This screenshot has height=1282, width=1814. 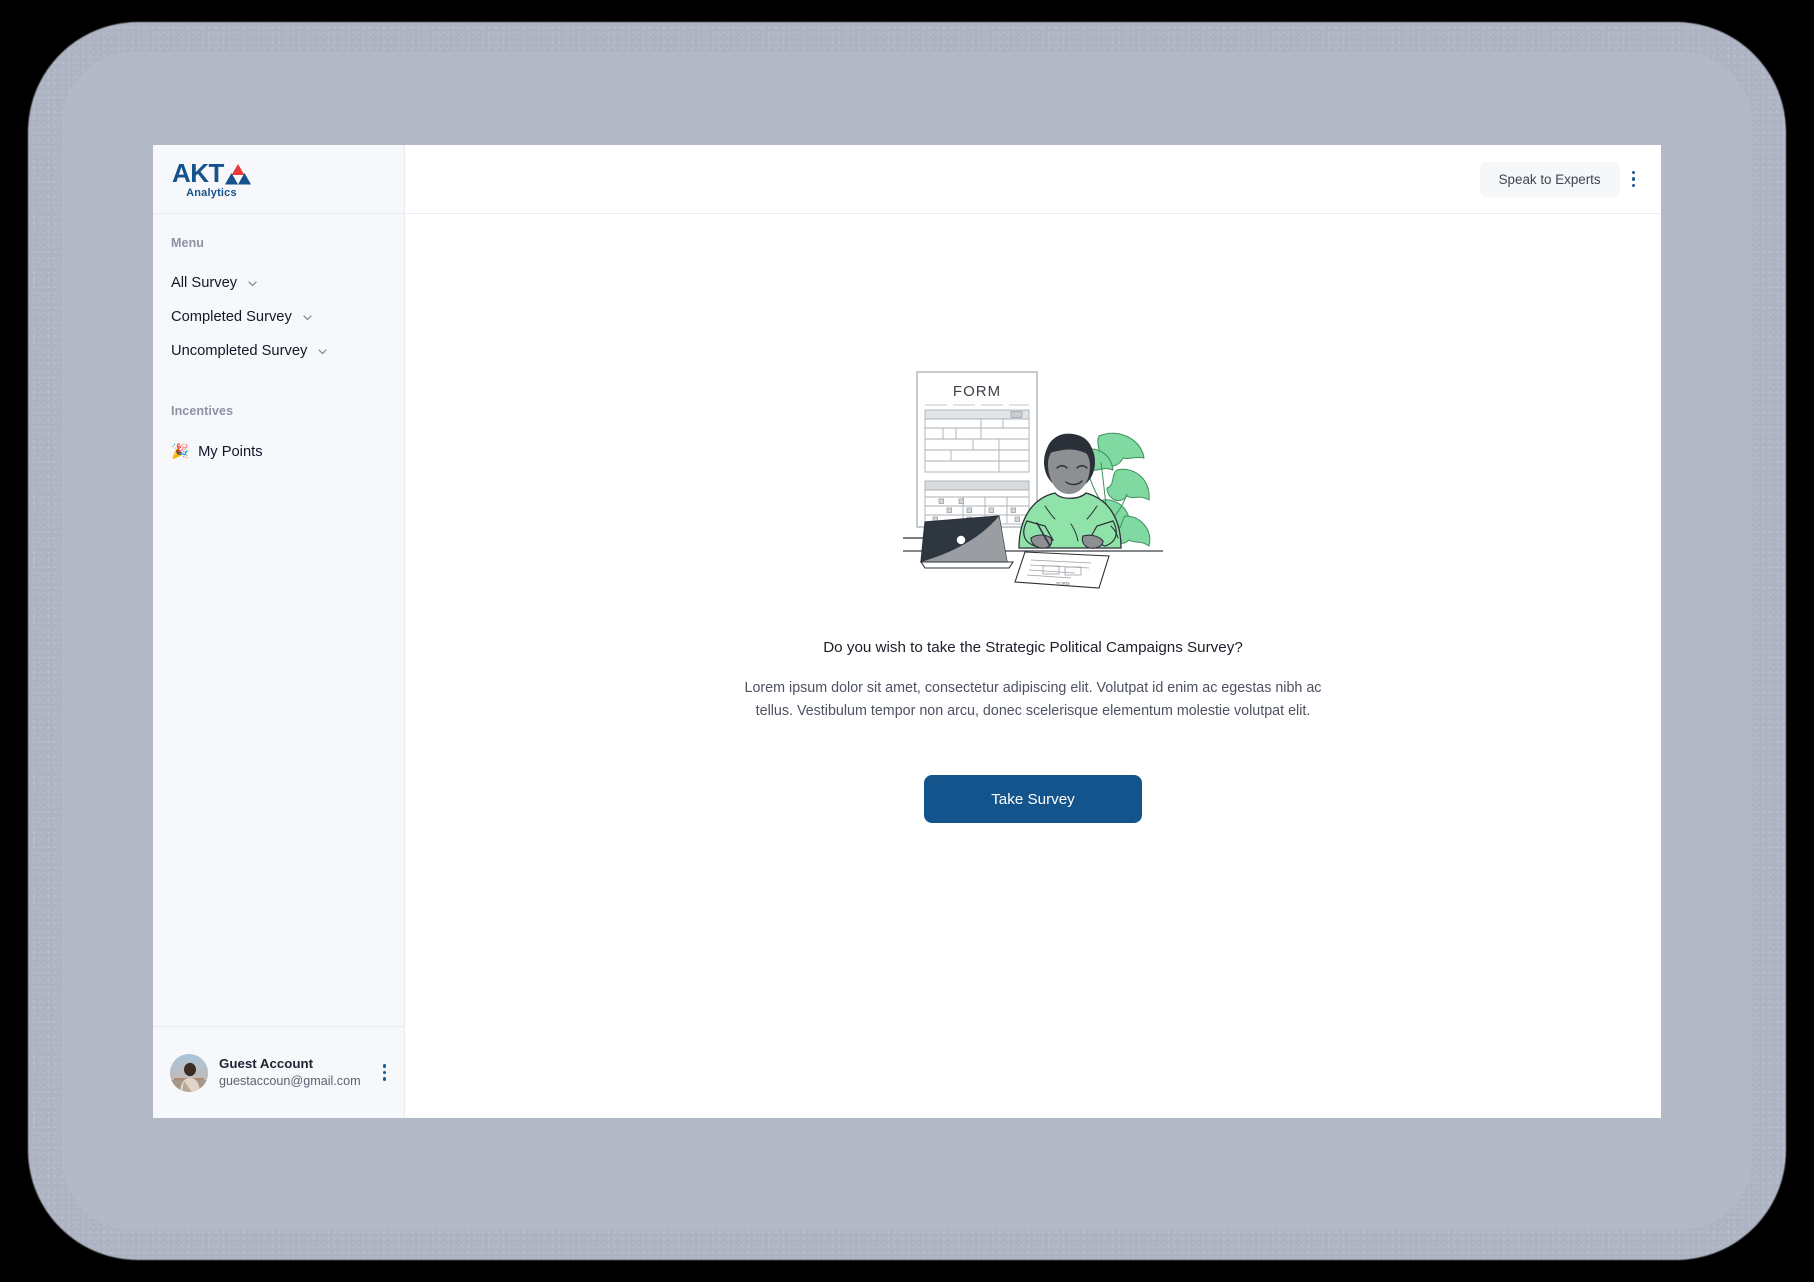 What do you see at coordinates (266, 1063) in the screenshot?
I see `account-name: Guest Account` at bounding box center [266, 1063].